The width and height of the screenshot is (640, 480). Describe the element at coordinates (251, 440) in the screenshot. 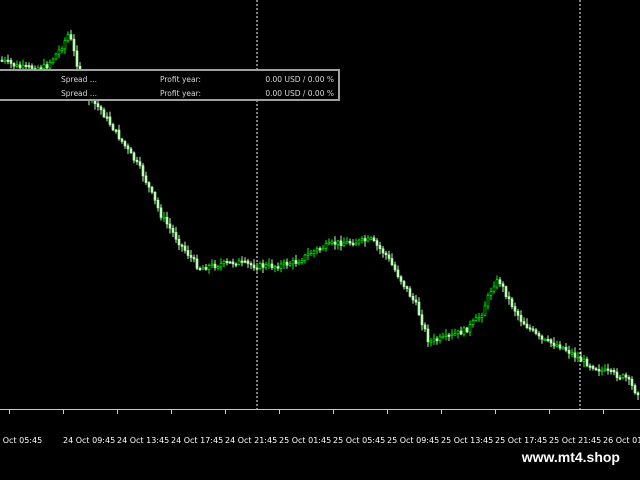

I see `time-axis-label: 24 Oct 21:45` at that location.